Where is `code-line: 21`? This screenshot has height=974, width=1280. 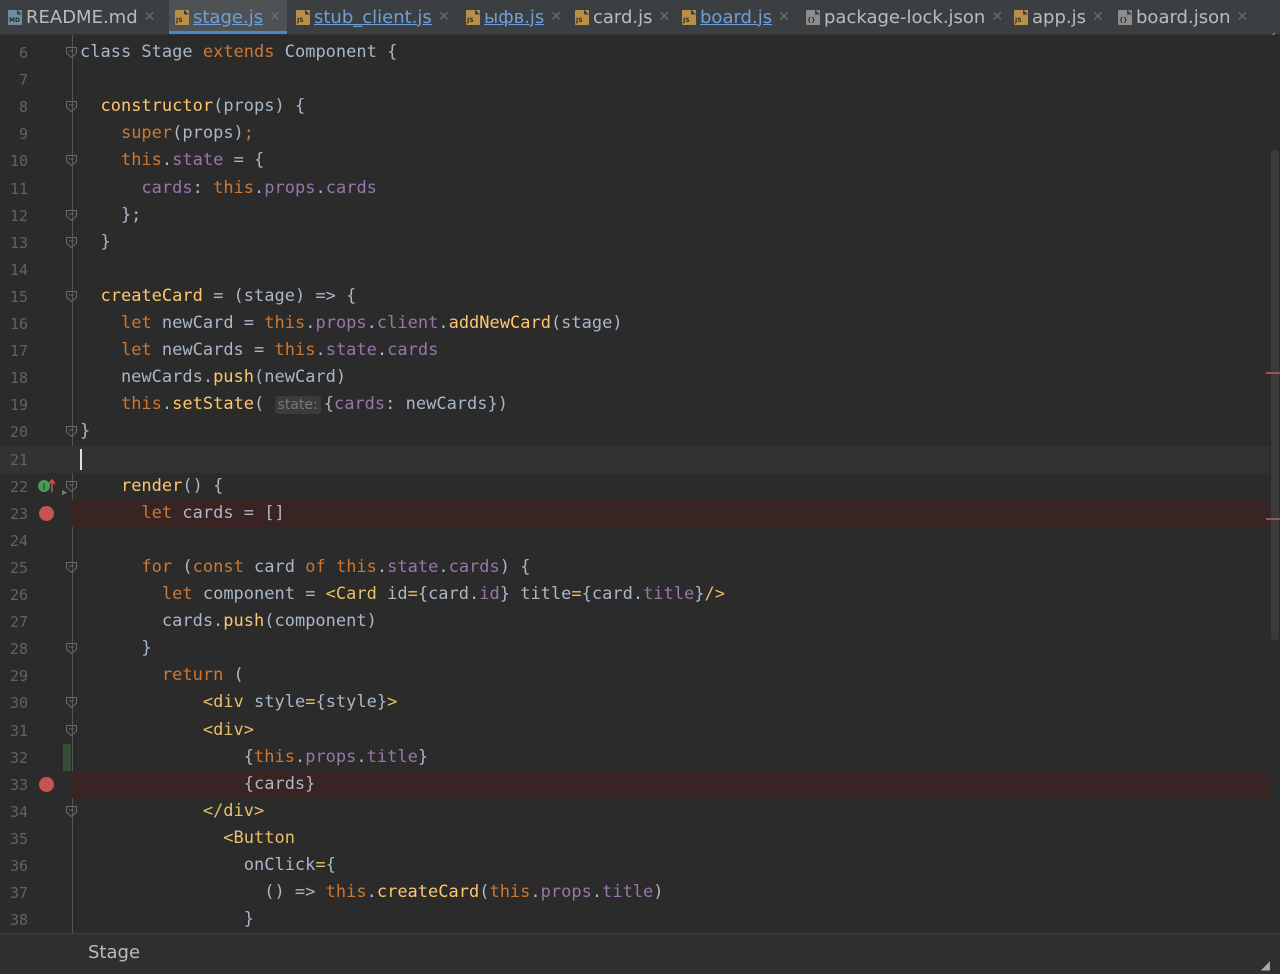
code-line: 21 is located at coordinates (640, 459).